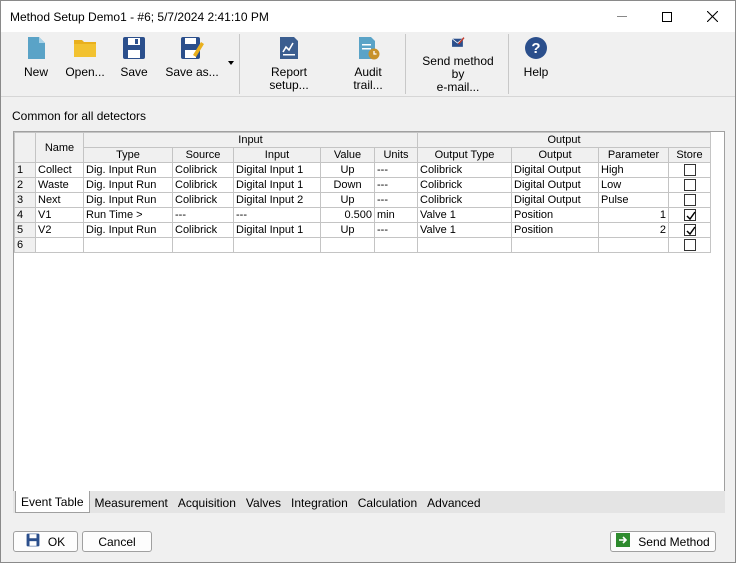 This screenshot has height=563, width=736. Describe the element at coordinates (555, 155) in the screenshot. I see `column-header-output: Output` at that location.